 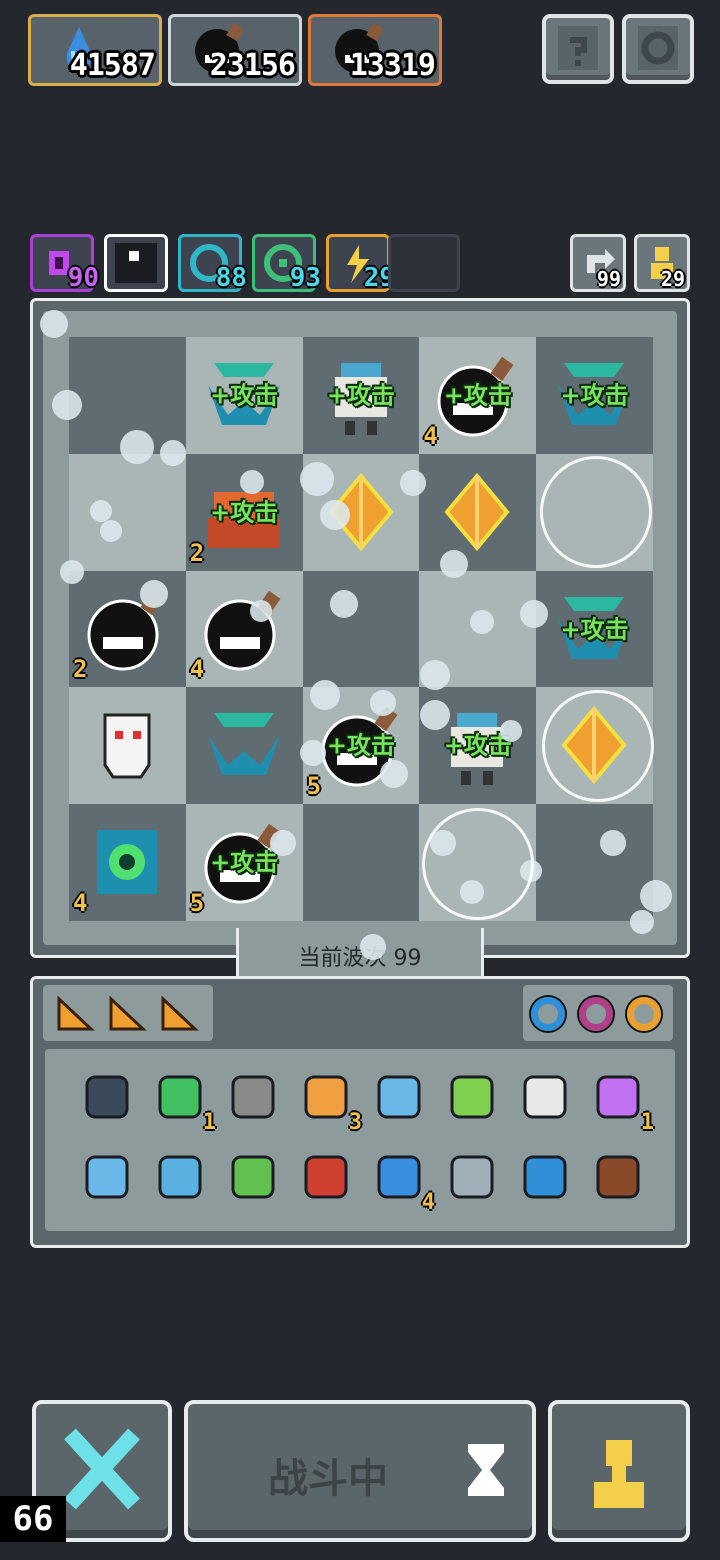 I want to click on refresh-button: 99, so click(x=598, y=263).